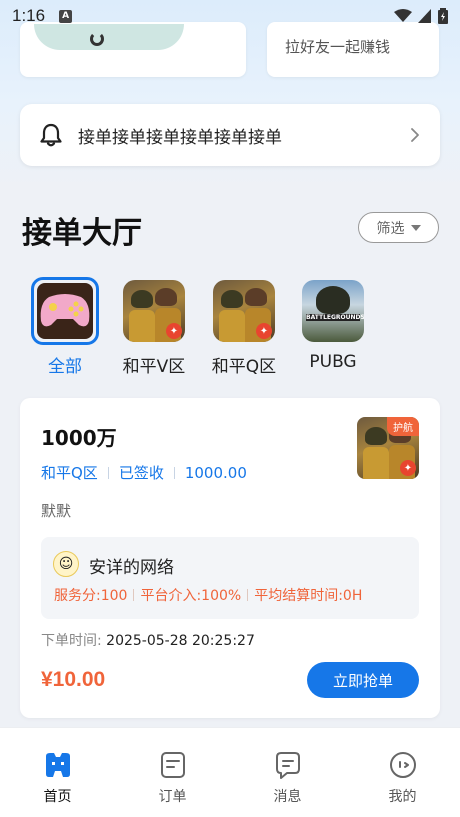 This screenshot has height=817, width=460. I want to click on category-peace-v: ✦ 和平V区, so click(154, 328).